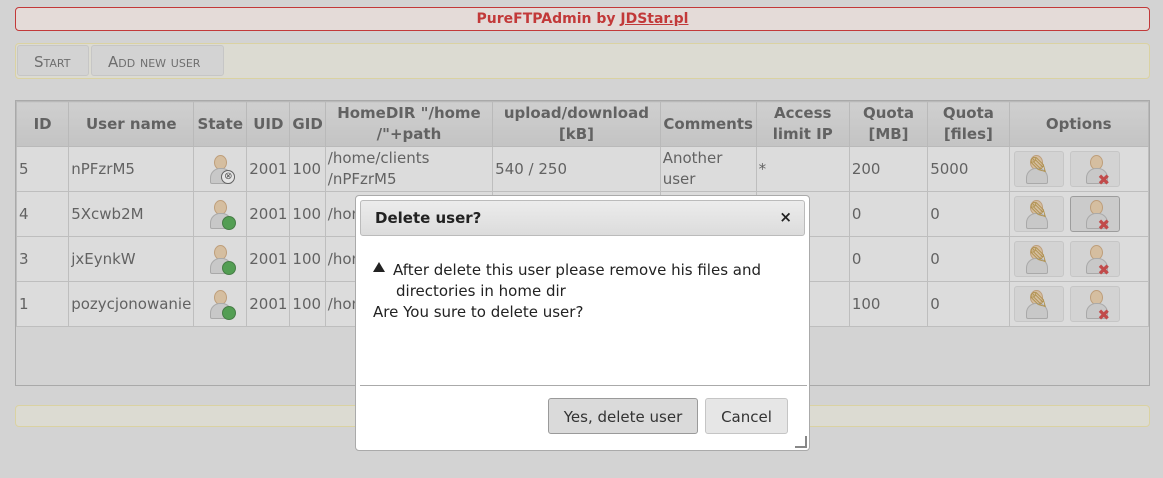 The image size is (1163, 478). What do you see at coordinates (785, 217) in the screenshot?
I see `close-icon: ×` at bounding box center [785, 217].